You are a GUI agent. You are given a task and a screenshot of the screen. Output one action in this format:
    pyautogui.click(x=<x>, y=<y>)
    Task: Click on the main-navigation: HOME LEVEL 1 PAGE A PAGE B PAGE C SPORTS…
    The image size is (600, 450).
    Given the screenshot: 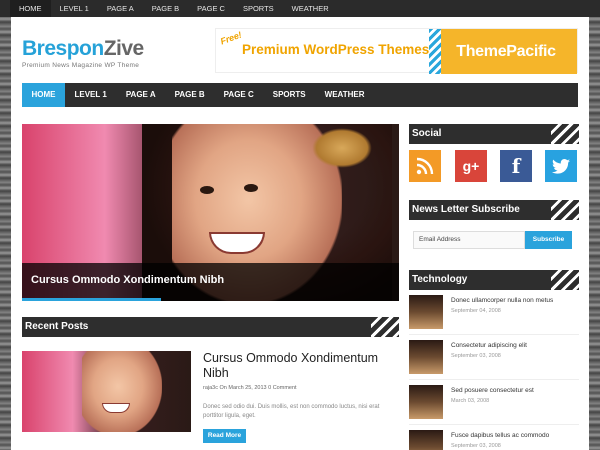 What is the action you would take?
    pyautogui.click(x=300, y=95)
    